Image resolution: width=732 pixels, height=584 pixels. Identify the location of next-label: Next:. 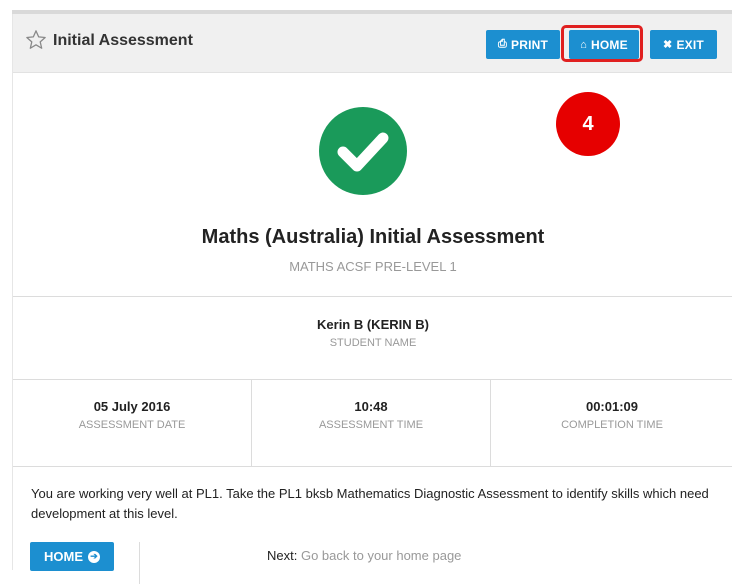
(282, 555).